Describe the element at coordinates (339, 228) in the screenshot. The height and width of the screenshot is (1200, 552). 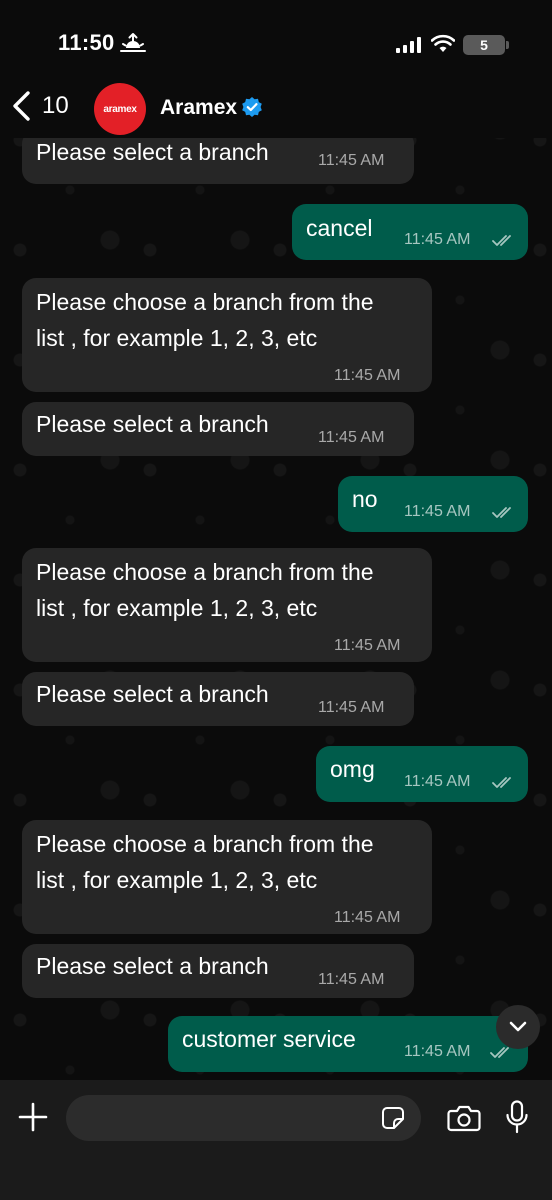
I see `message-text: cancel` at that location.